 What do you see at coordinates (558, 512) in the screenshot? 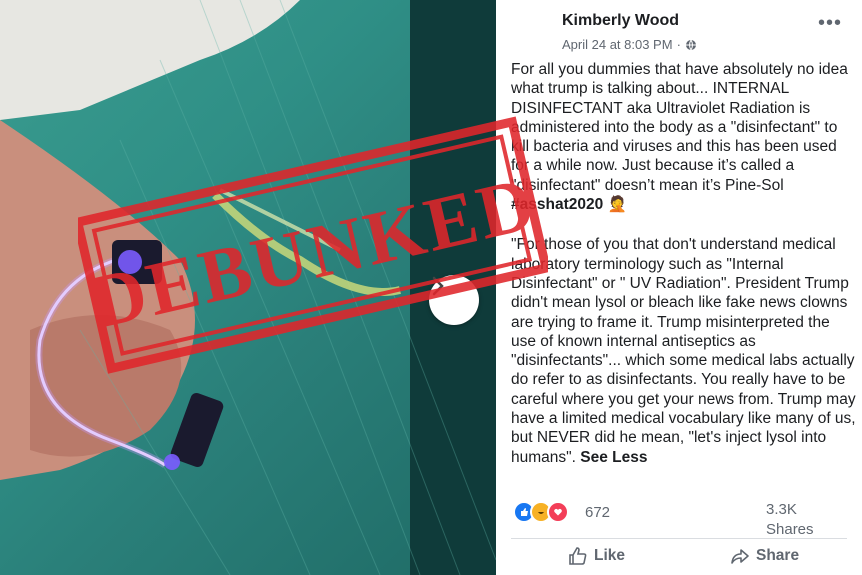
I see `love-reaction-icon` at bounding box center [558, 512].